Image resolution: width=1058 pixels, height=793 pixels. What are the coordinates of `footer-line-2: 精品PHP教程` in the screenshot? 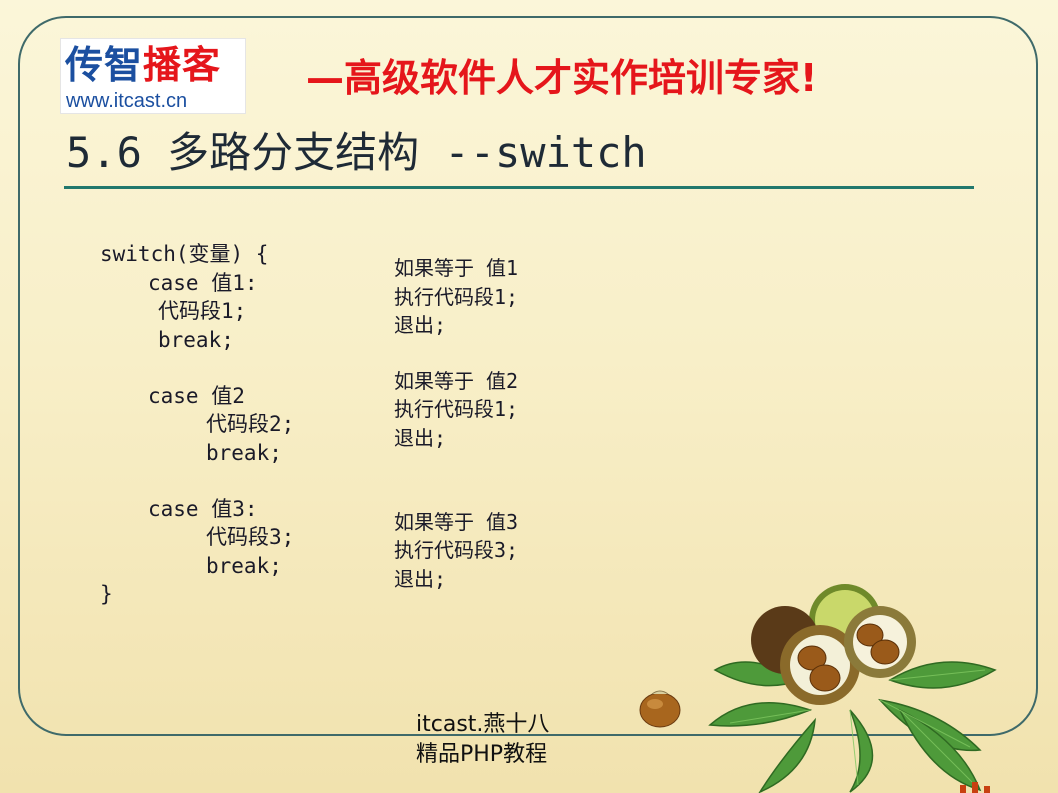 It's located at (482, 754).